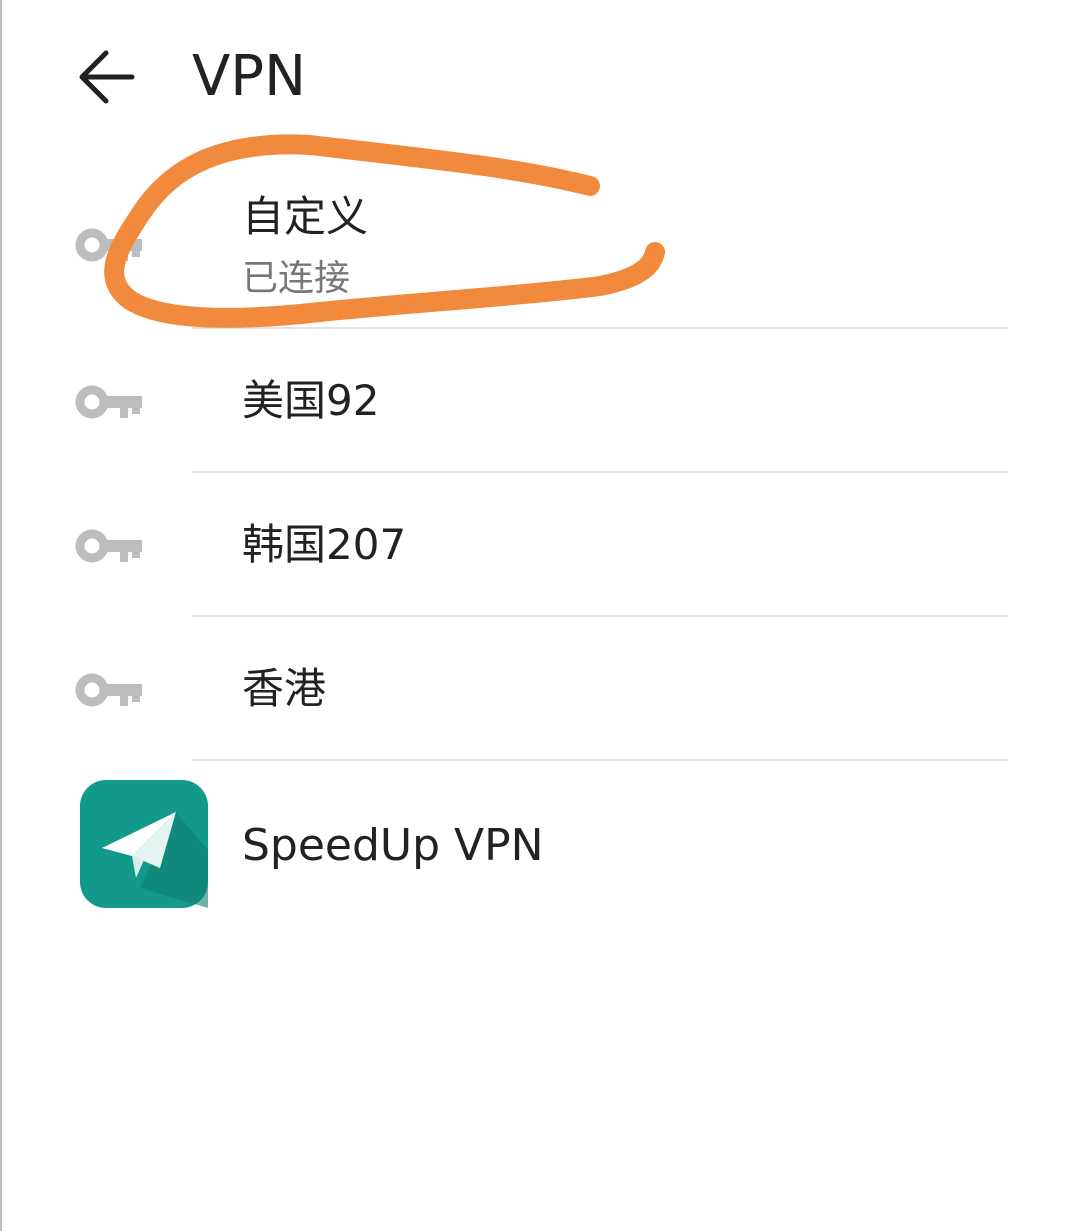 This screenshot has width=1080, height=1231. I want to click on page-title: VPN, so click(249, 76).